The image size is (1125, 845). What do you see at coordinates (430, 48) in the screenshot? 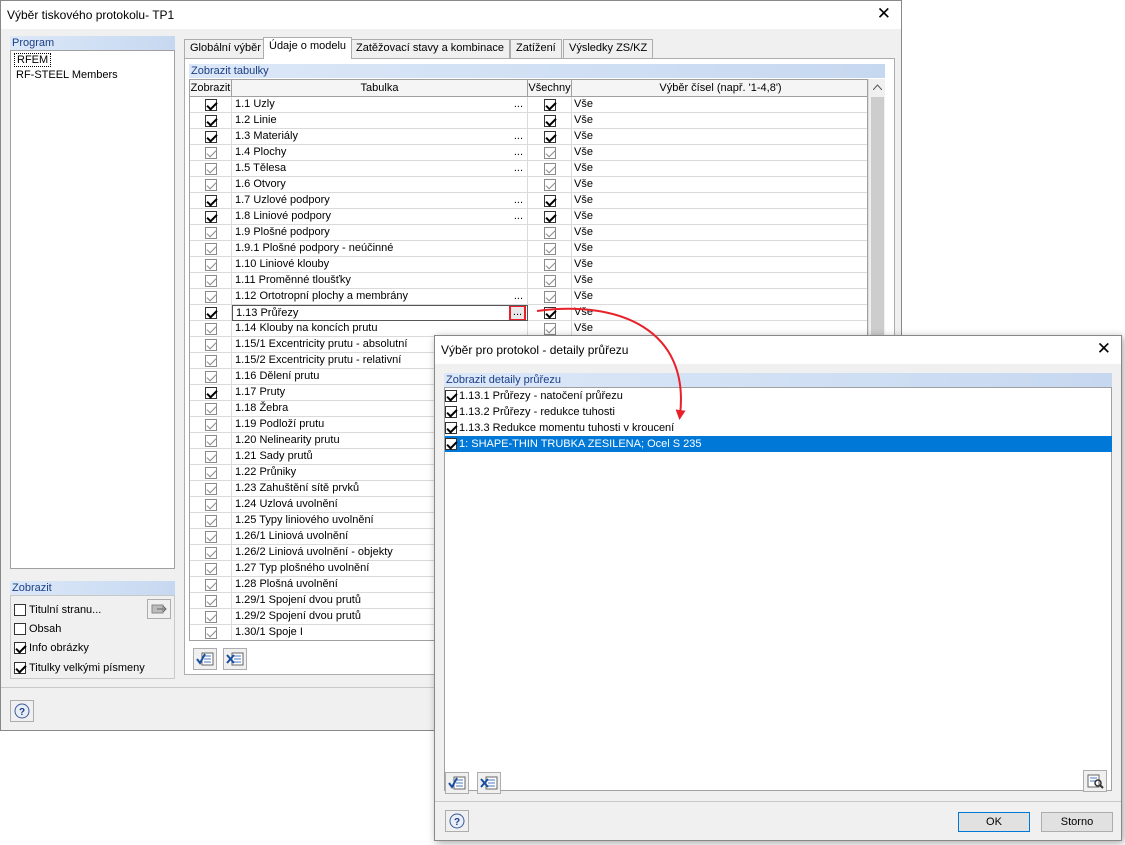
I see `tab-load-cases: Zatěžovací stavy a kombinace` at bounding box center [430, 48].